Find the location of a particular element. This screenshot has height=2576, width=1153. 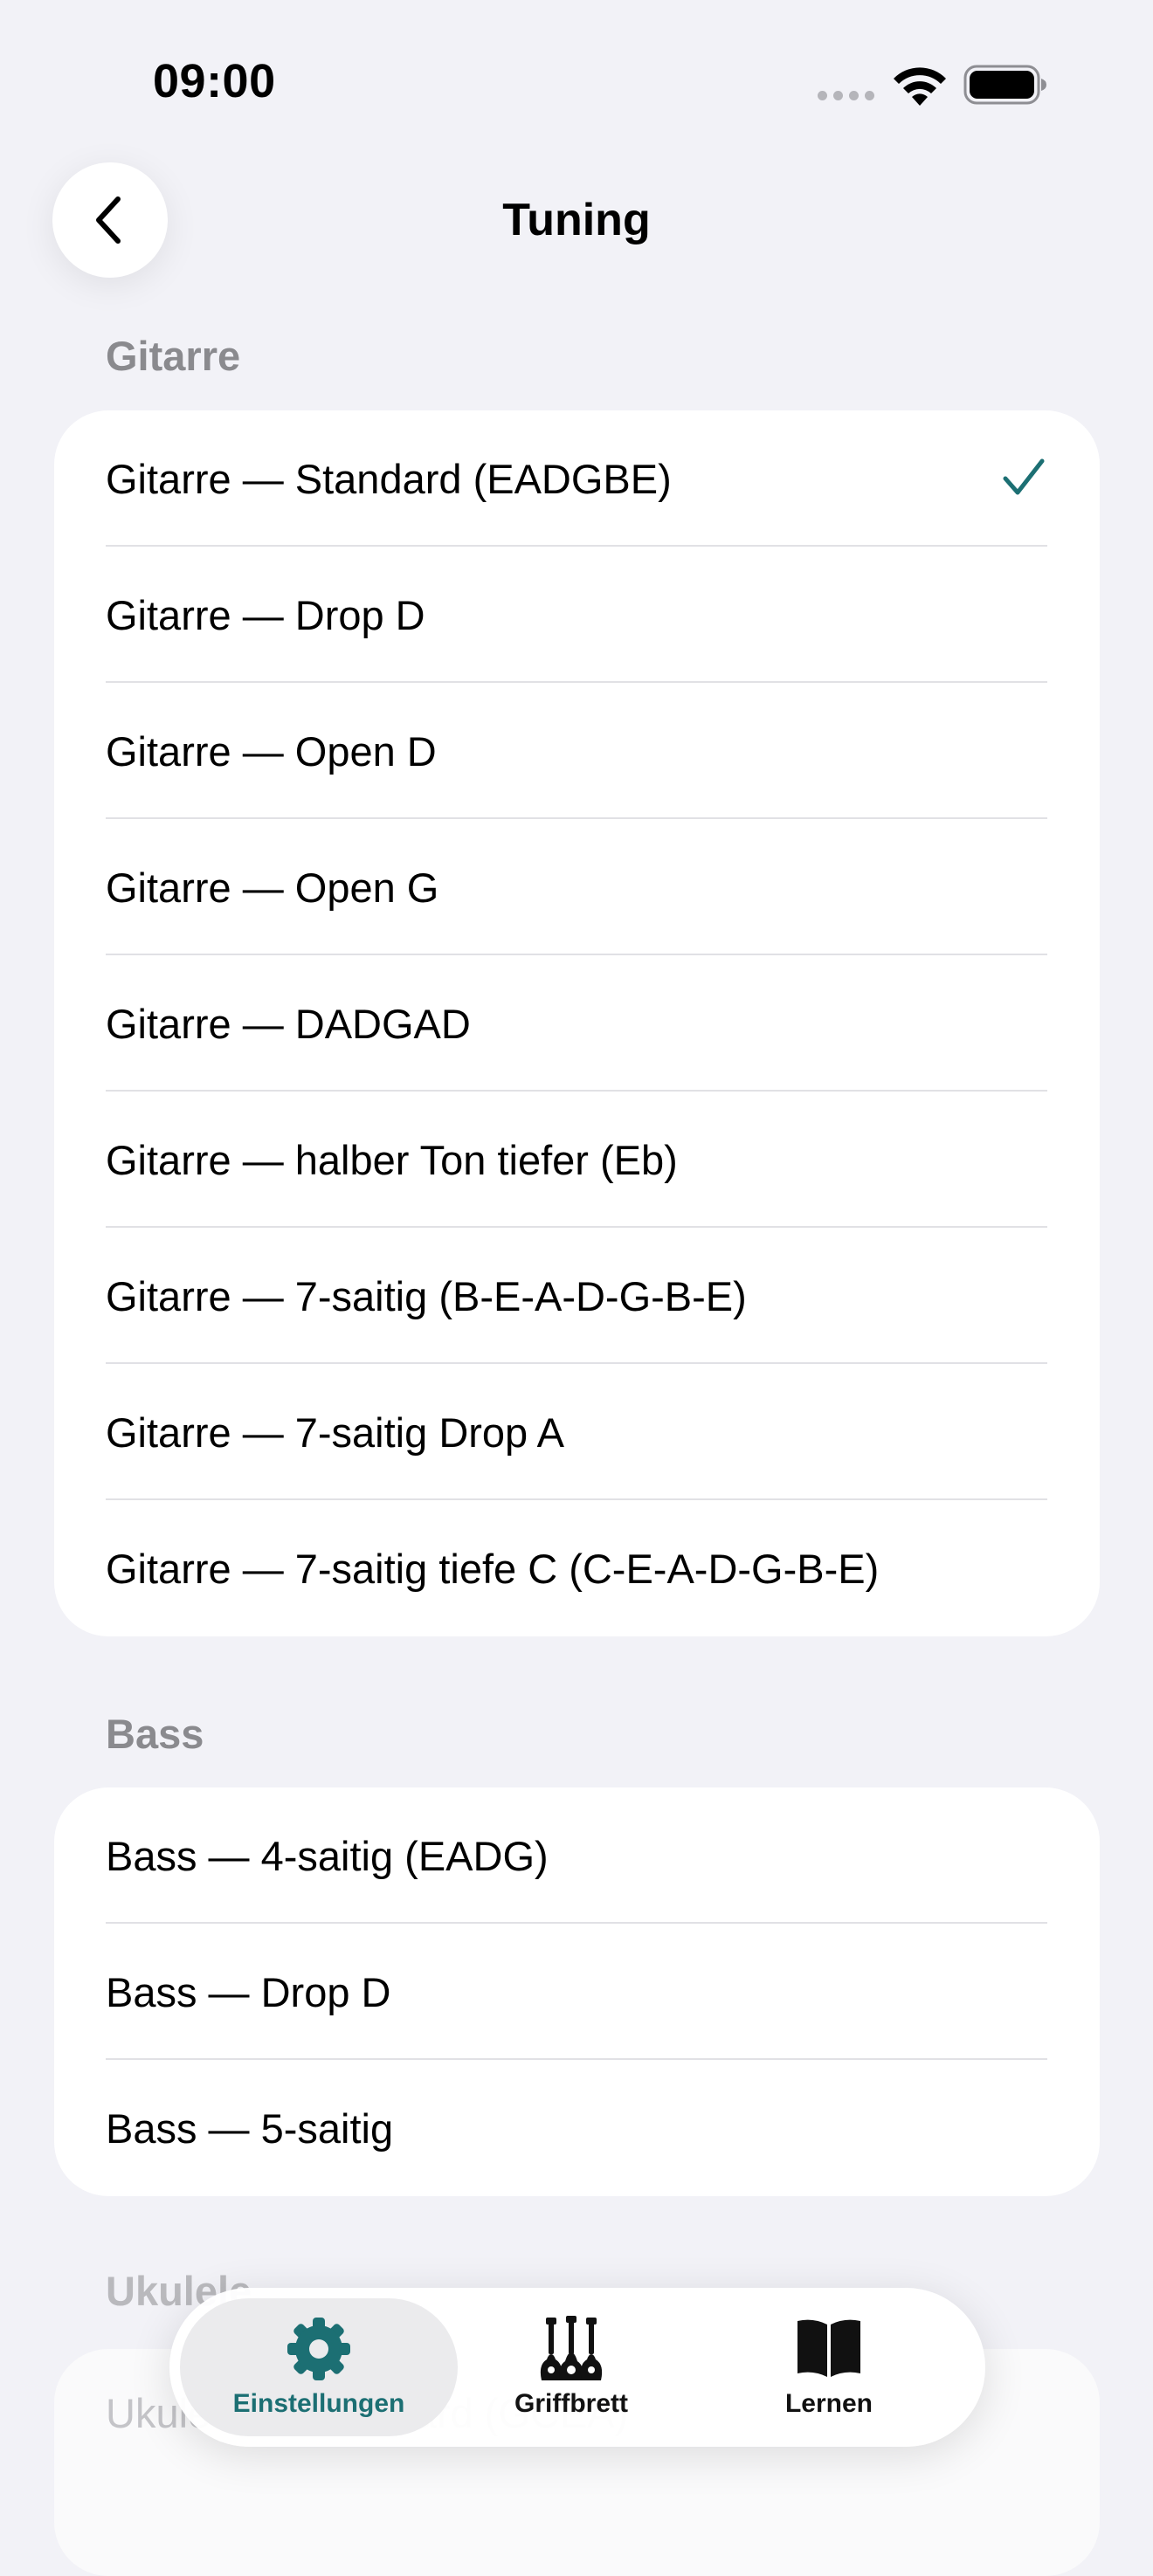

tuning-row-gitarre-dadgad: Gitarre — DADGAD is located at coordinates (577, 1023).